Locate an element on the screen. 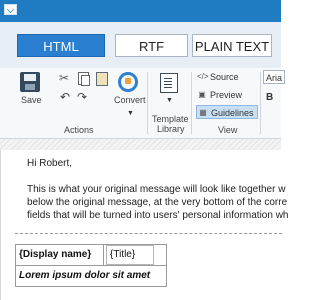  view-guidelines-label: Guidelines is located at coordinates (232, 113).